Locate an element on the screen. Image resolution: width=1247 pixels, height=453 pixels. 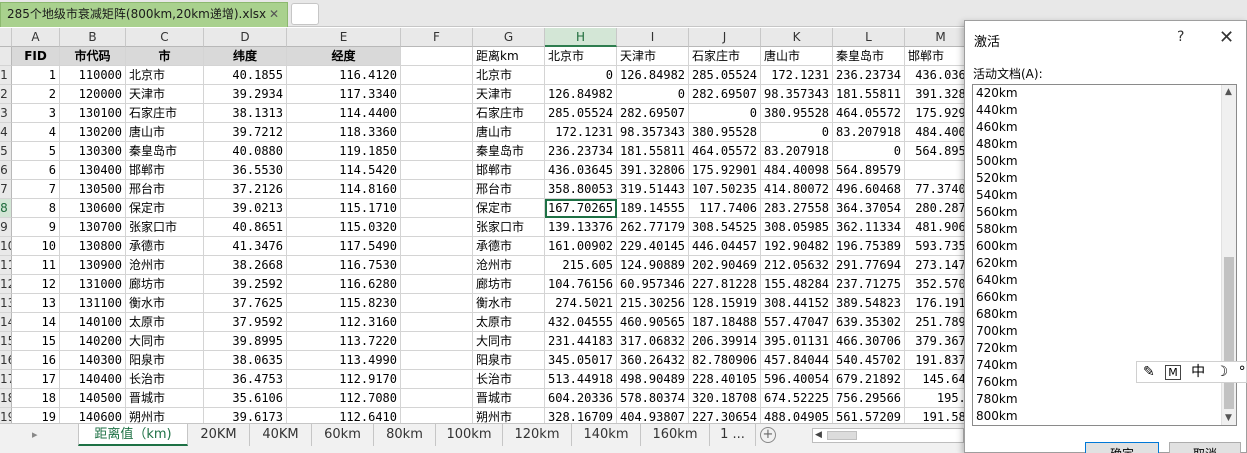
city-code-cell: 140300 is located at coordinates (93, 360).